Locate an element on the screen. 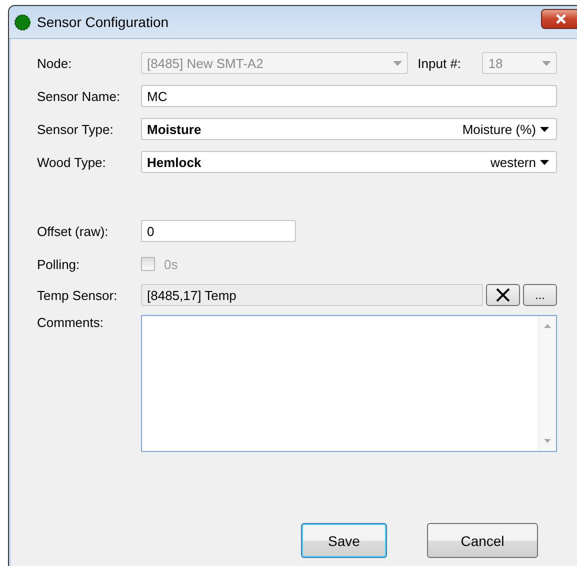 The width and height of the screenshot is (577, 566). field-label: Input #: is located at coordinates (440, 63).